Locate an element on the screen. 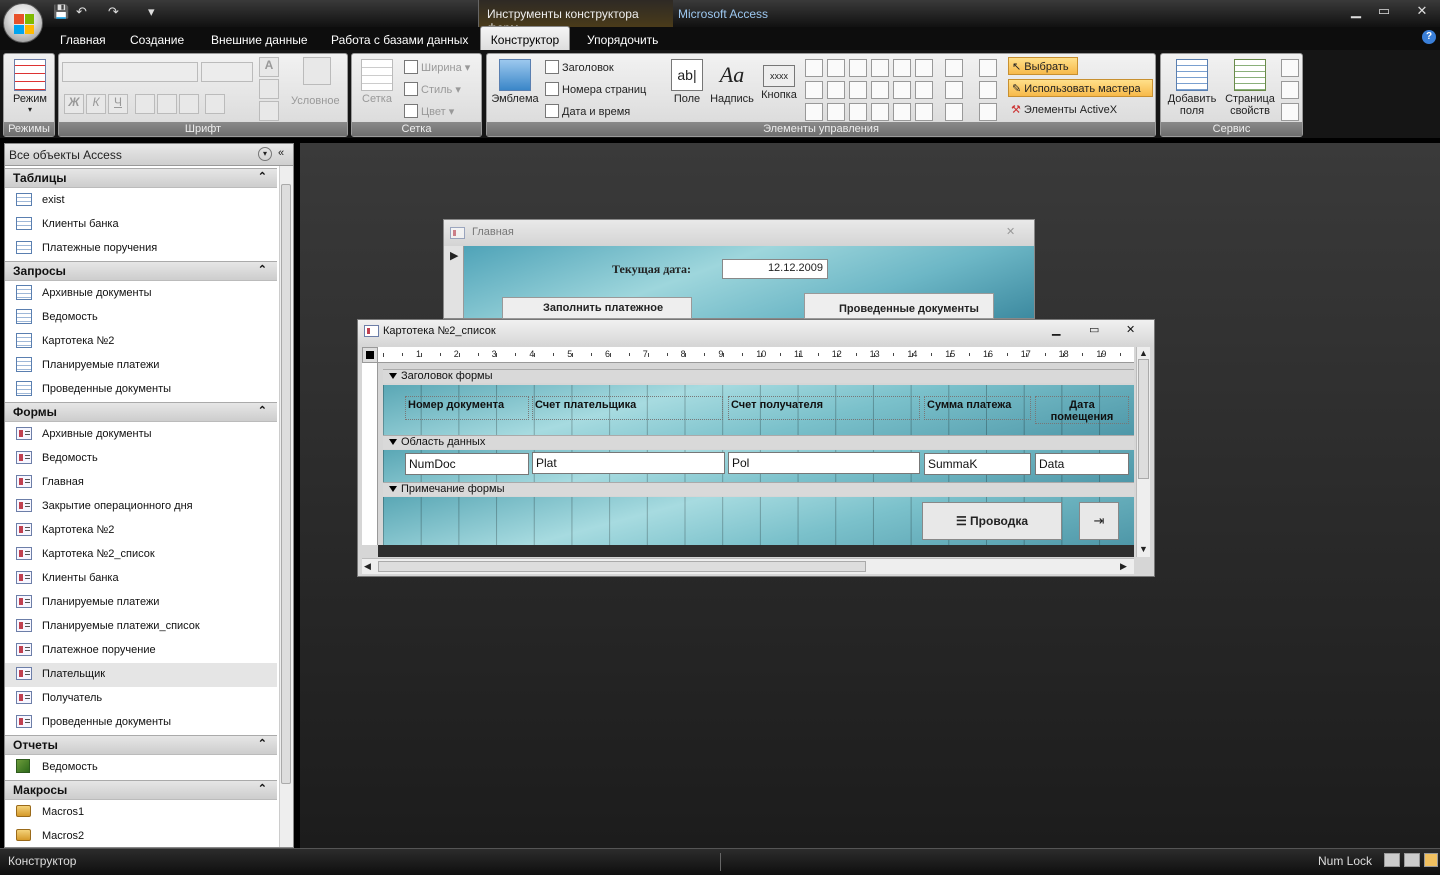 Image resolution: width=1440 pixels, height=875 pixels. title-button: Заголовок is located at coordinates (579, 68).